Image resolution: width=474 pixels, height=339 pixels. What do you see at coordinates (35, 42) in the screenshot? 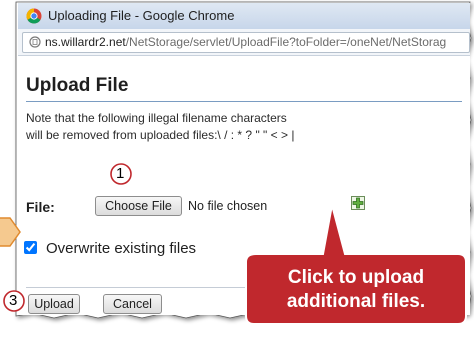
I see `page-icon` at bounding box center [35, 42].